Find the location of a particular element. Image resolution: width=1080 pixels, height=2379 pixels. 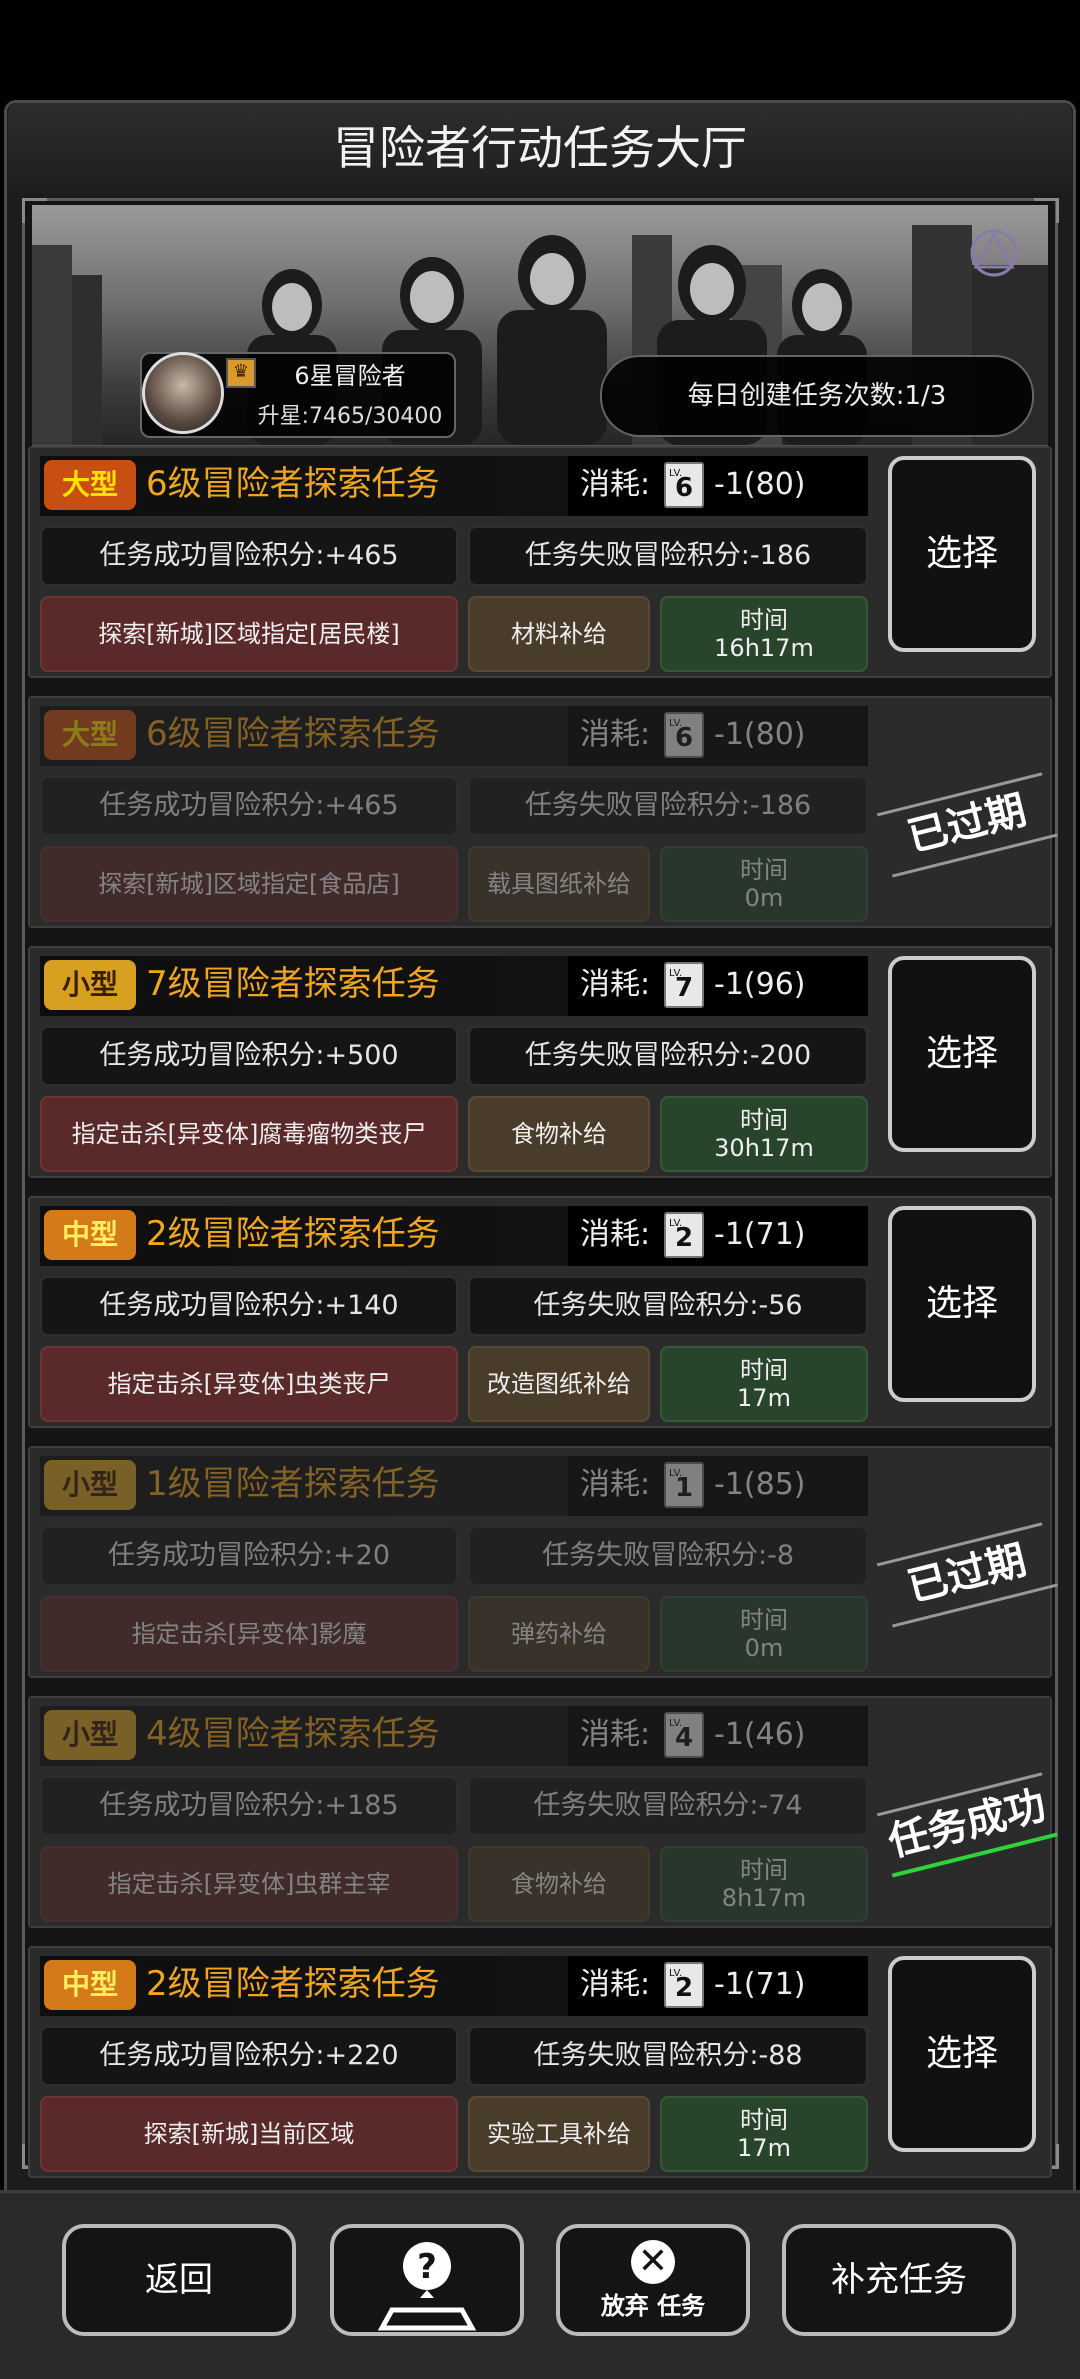

level-card-icon: LV. 1 is located at coordinates (684, 1485).